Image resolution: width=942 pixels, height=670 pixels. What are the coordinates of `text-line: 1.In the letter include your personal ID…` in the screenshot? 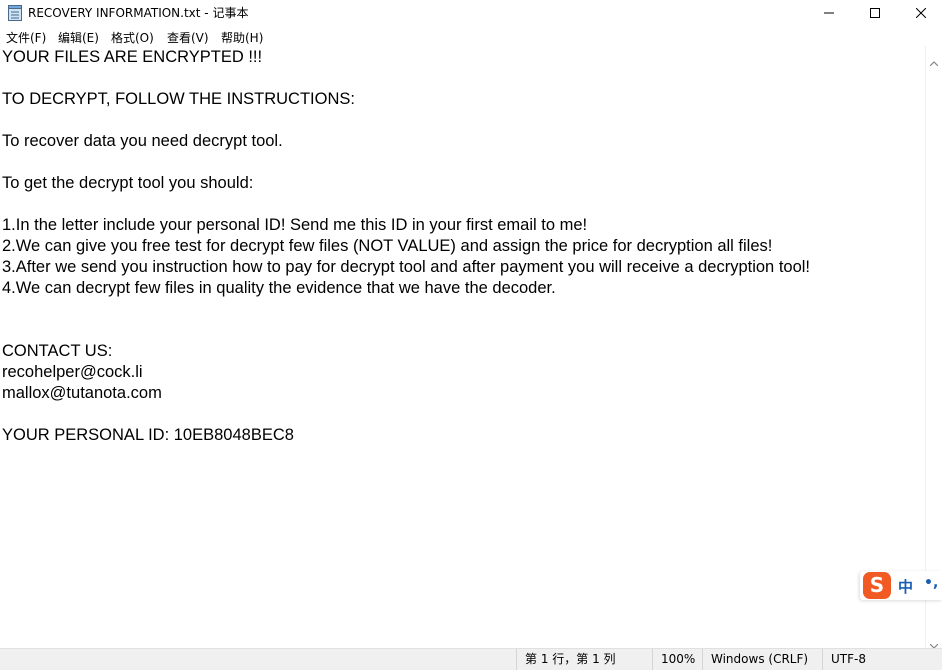 It's located at (295, 225).